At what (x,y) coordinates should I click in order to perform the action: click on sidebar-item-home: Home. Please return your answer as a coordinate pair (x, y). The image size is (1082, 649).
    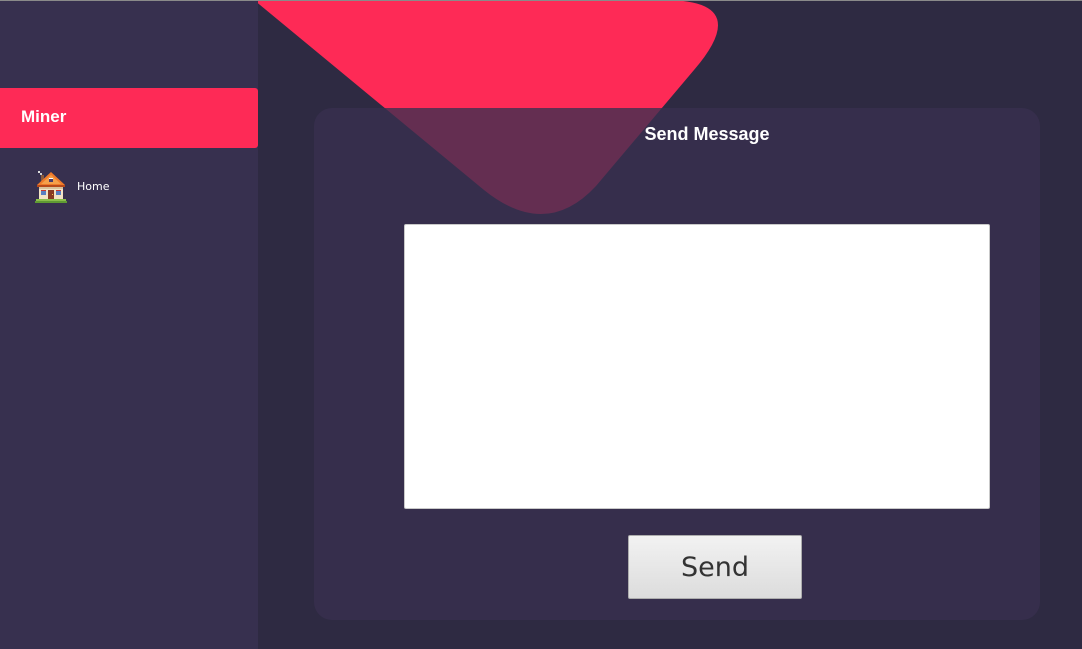
    Looking at the image, I should click on (124, 187).